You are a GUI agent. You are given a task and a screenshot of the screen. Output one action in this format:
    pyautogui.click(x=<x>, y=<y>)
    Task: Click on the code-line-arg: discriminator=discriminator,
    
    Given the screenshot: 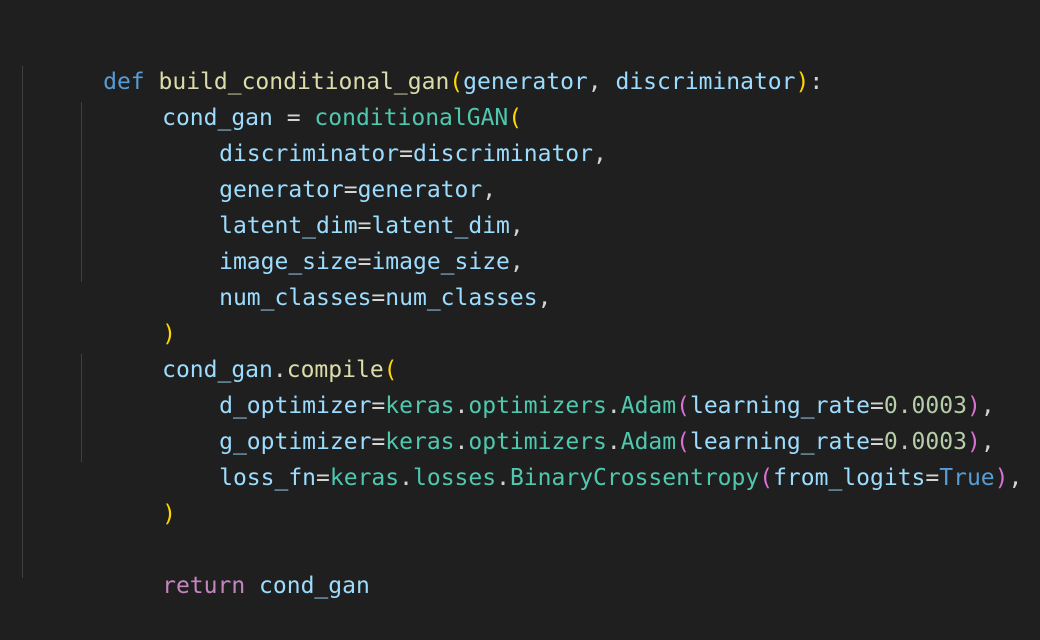 What is the action you would take?
    pyautogui.click(x=413, y=154)
    